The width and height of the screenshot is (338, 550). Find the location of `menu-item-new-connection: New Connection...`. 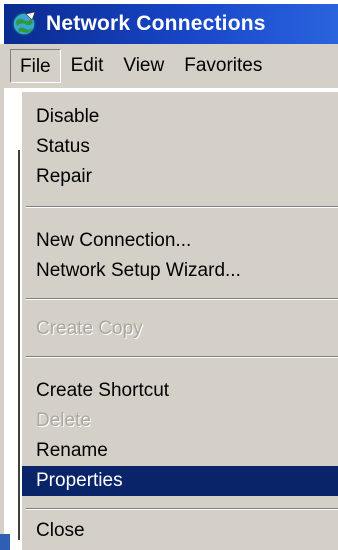

menu-item-new-connection: New Connection... is located at coordinates (180, 241).